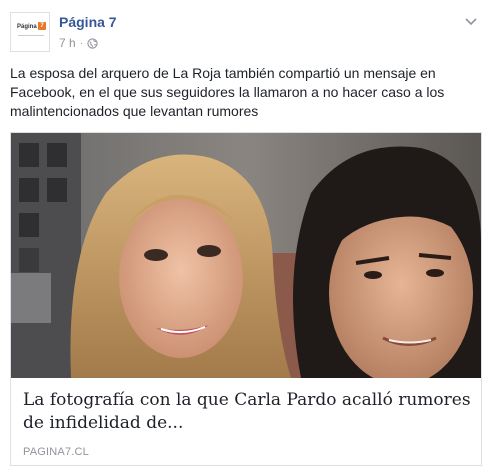  Describe the element at coordinates (27, 27) in the screenshot. I see `avatar-logo-text: Página` at that location.